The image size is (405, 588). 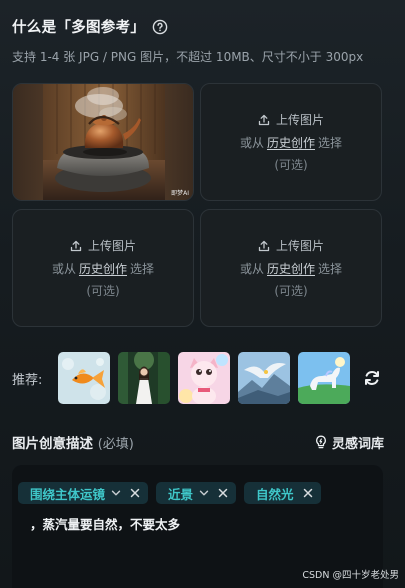 I want to click on upload-slot-4: 上传图片 或从 历史创作 选择 (可选), so click(x=291, y=268).